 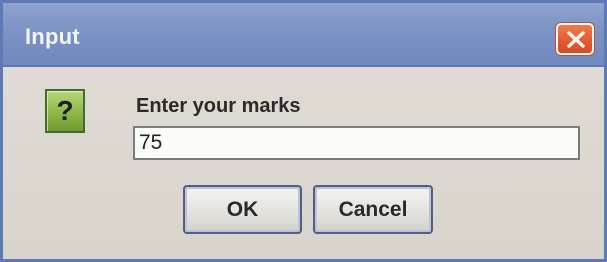 I want to click on question-icon: ?, so click(x=65, y=111).